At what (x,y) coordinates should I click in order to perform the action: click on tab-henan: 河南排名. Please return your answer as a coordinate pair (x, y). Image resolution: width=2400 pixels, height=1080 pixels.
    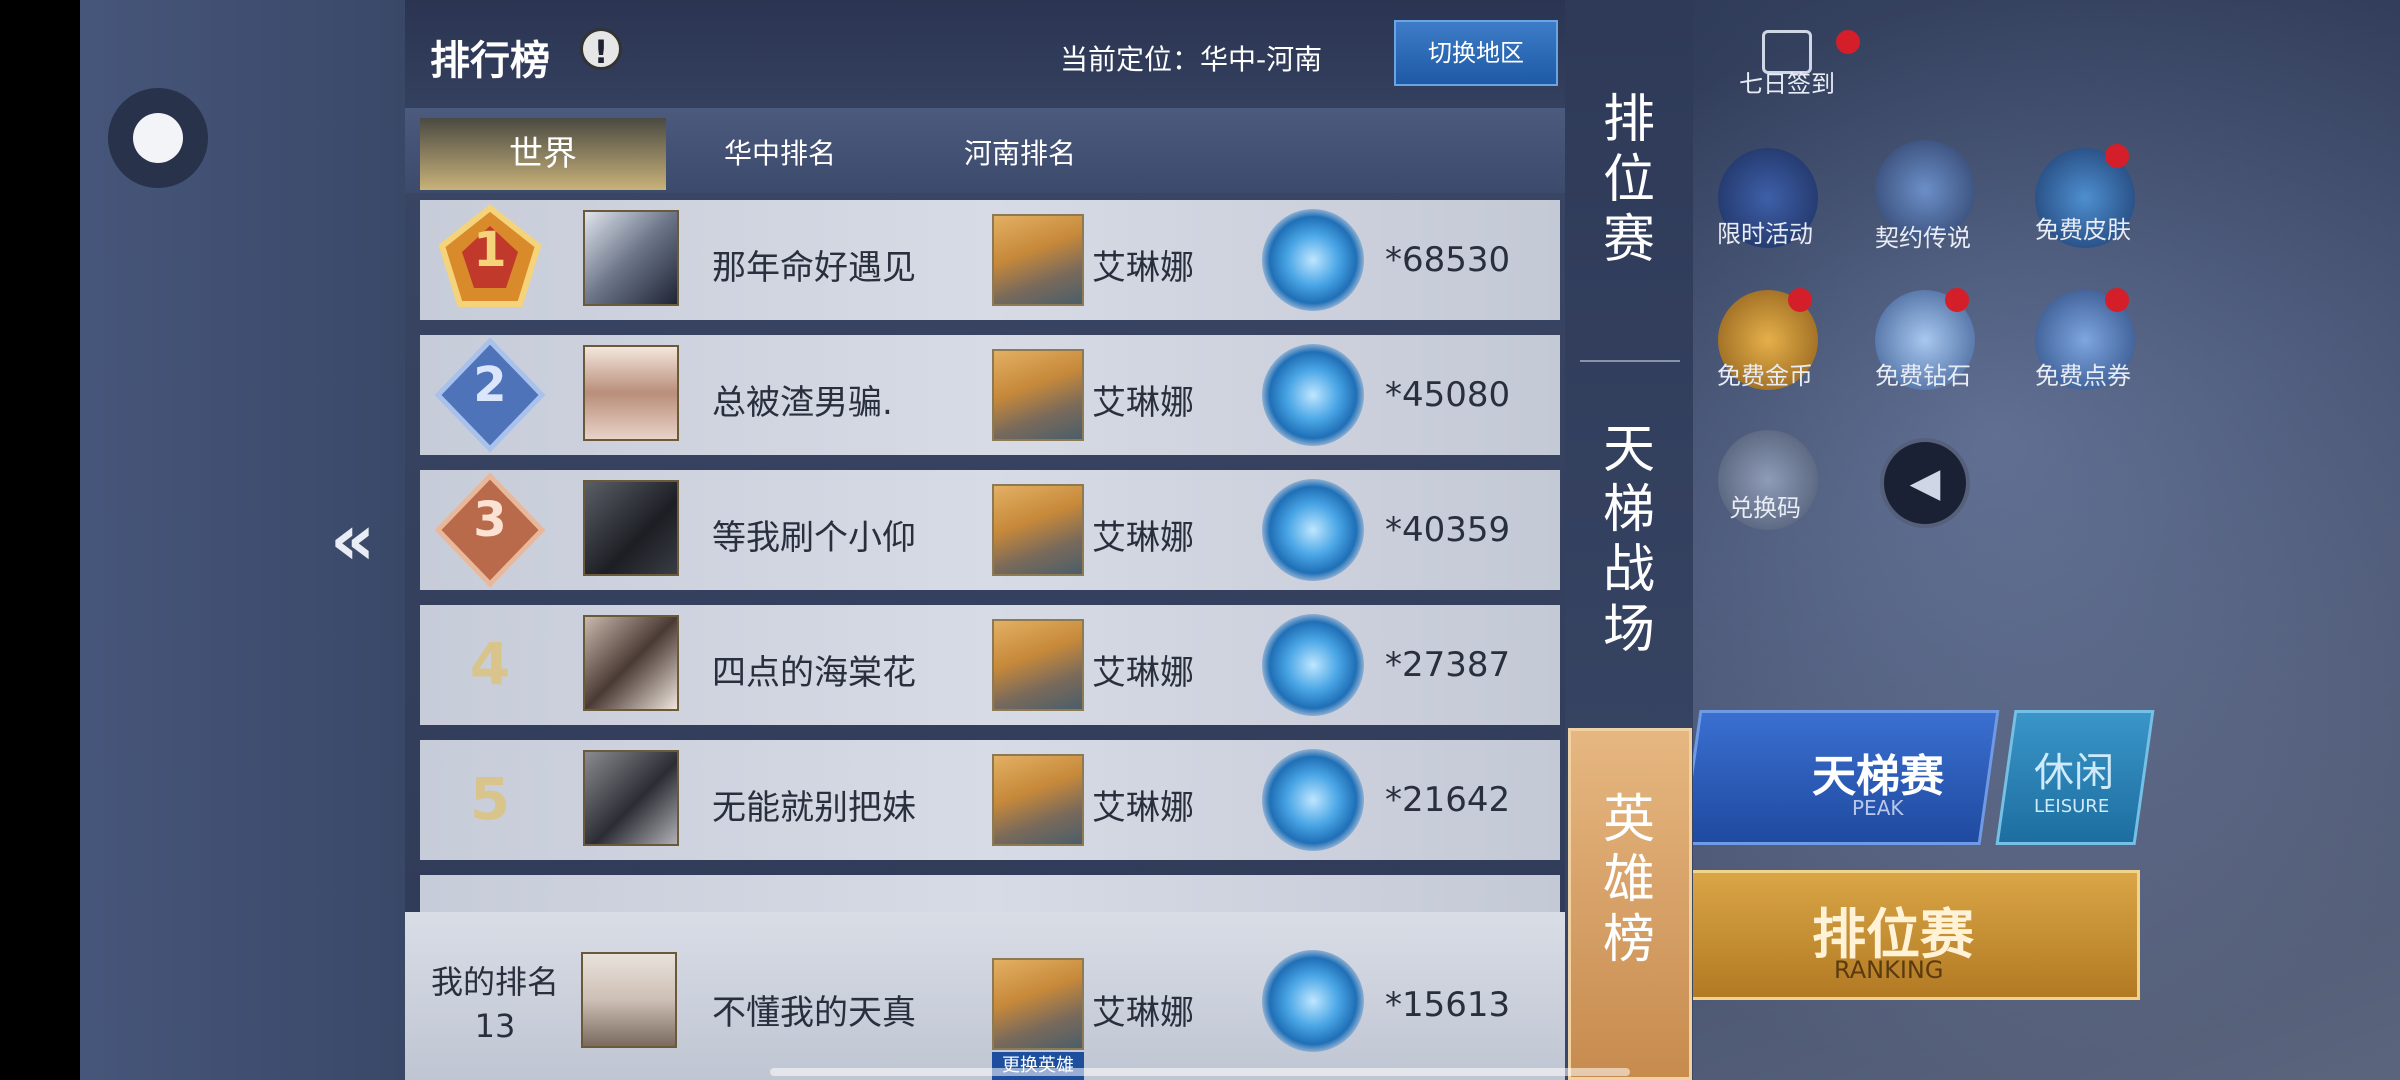
    Looking at the image, I should click on (1020, 154).